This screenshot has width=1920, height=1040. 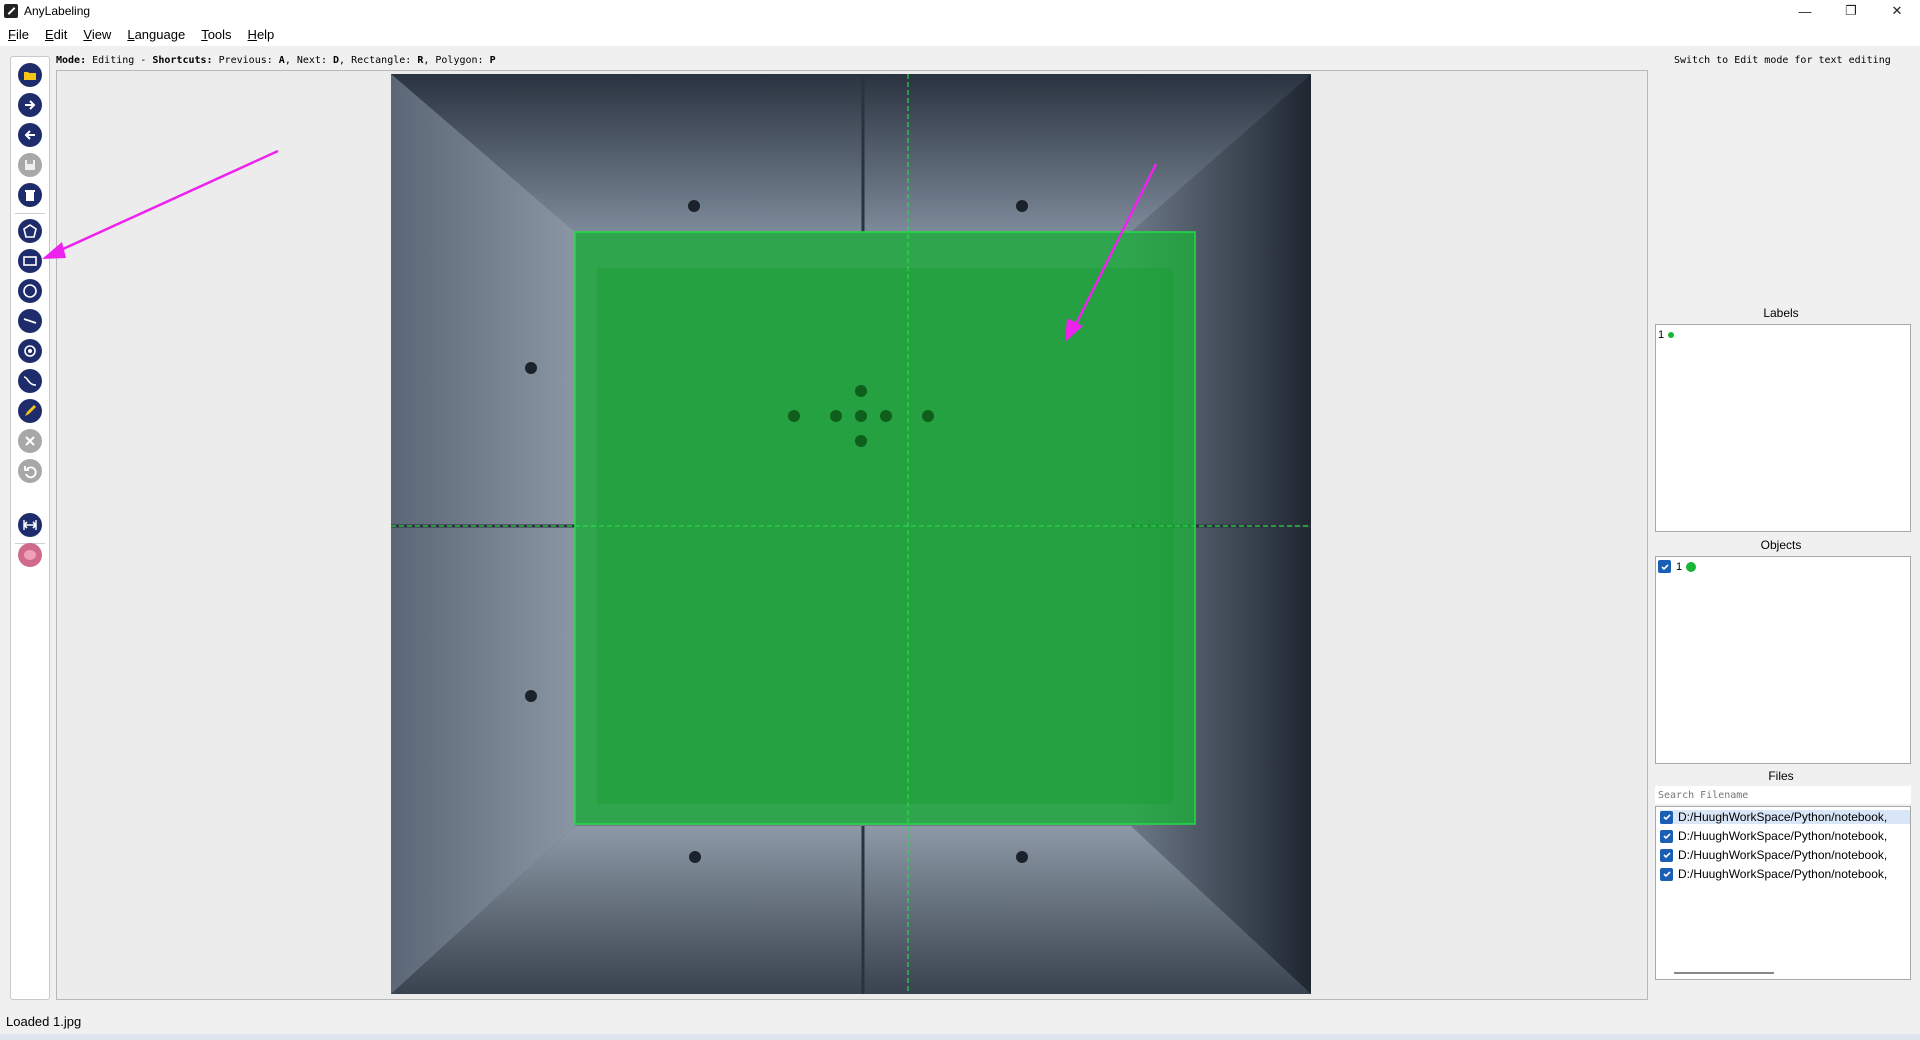 What do you see at coordinates (30, 75) in the screenshot?
I see `open-icon` at bounding box center [30, 75].